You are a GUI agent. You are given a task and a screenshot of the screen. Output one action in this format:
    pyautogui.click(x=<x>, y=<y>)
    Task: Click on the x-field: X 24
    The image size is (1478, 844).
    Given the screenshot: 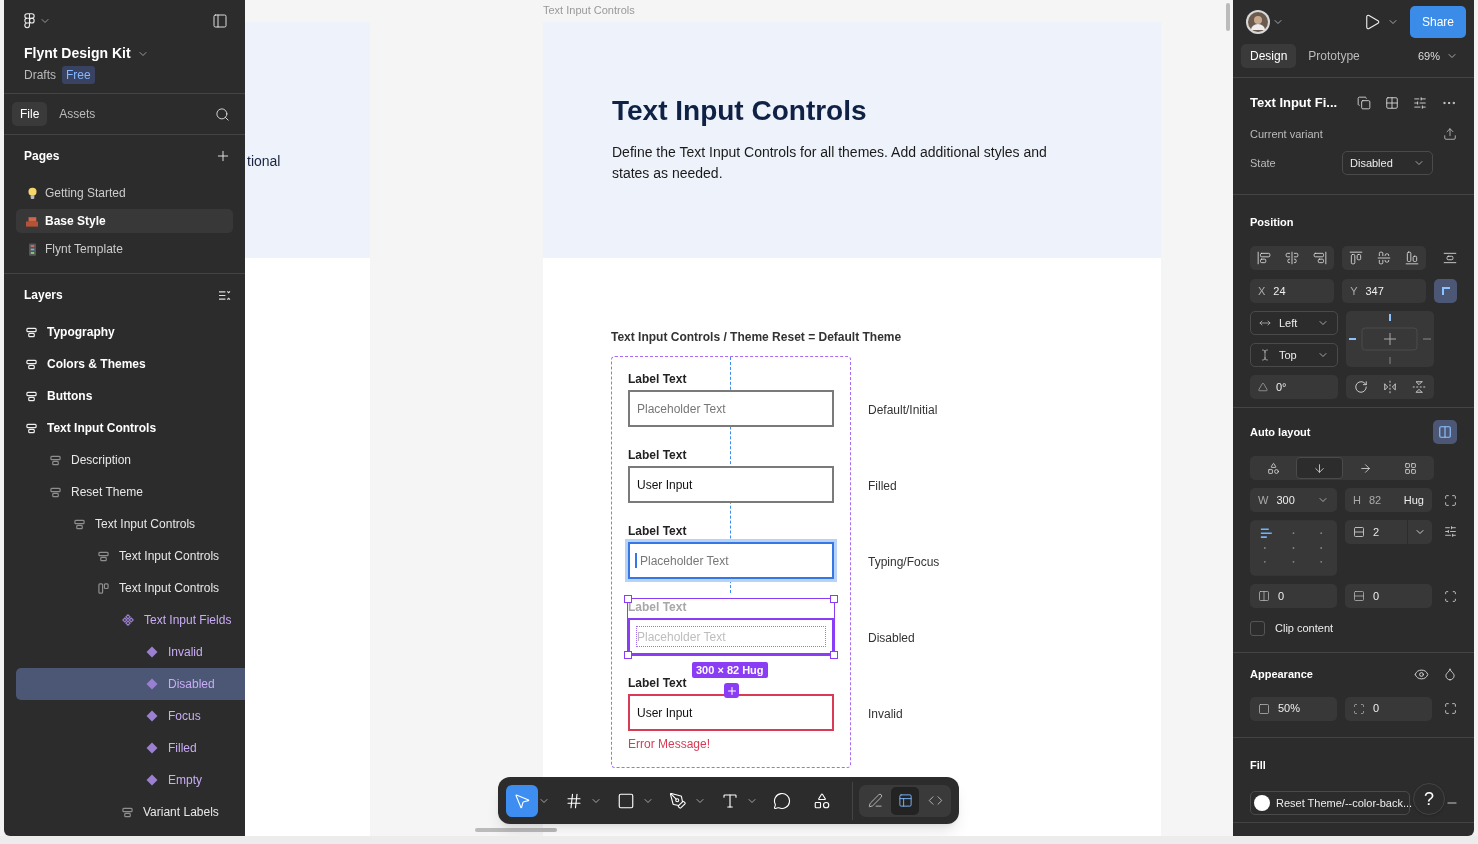 What is the action you would take?
    pyautogui.click(x=1292, y=291)
    